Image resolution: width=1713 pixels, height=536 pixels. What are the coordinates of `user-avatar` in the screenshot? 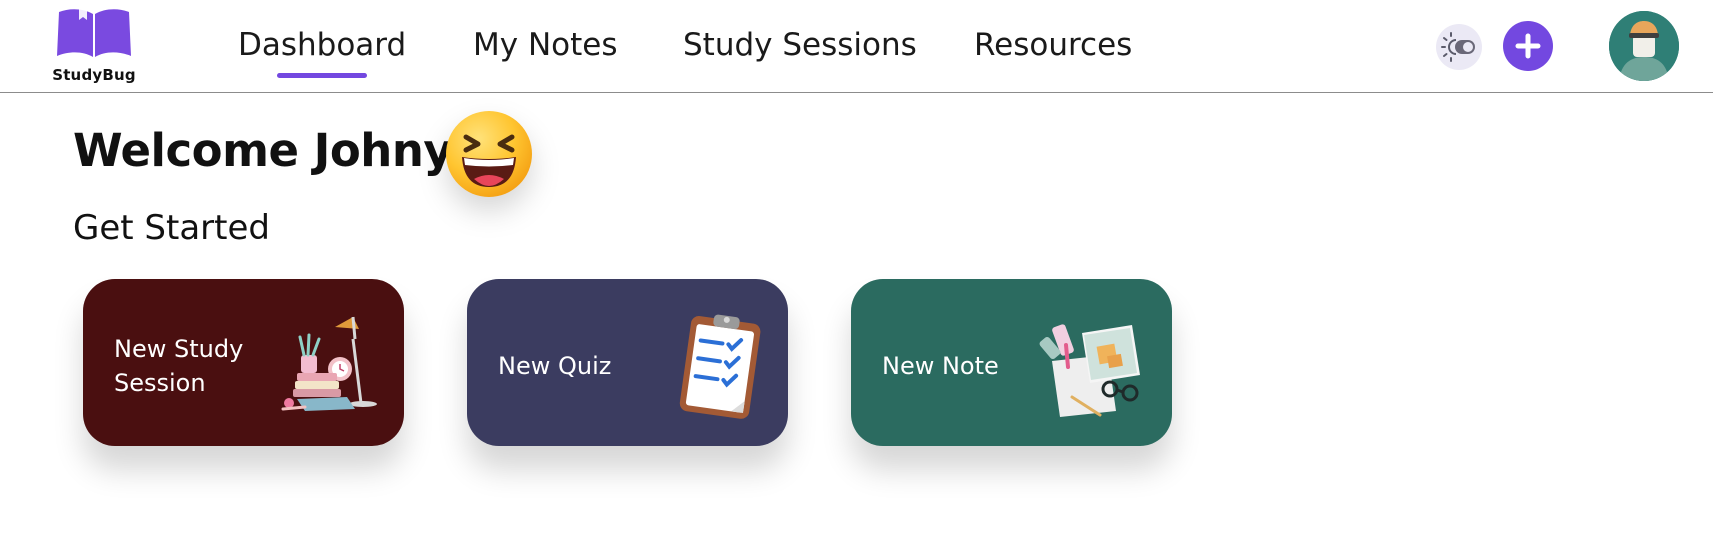 It's located at (1644, 46).